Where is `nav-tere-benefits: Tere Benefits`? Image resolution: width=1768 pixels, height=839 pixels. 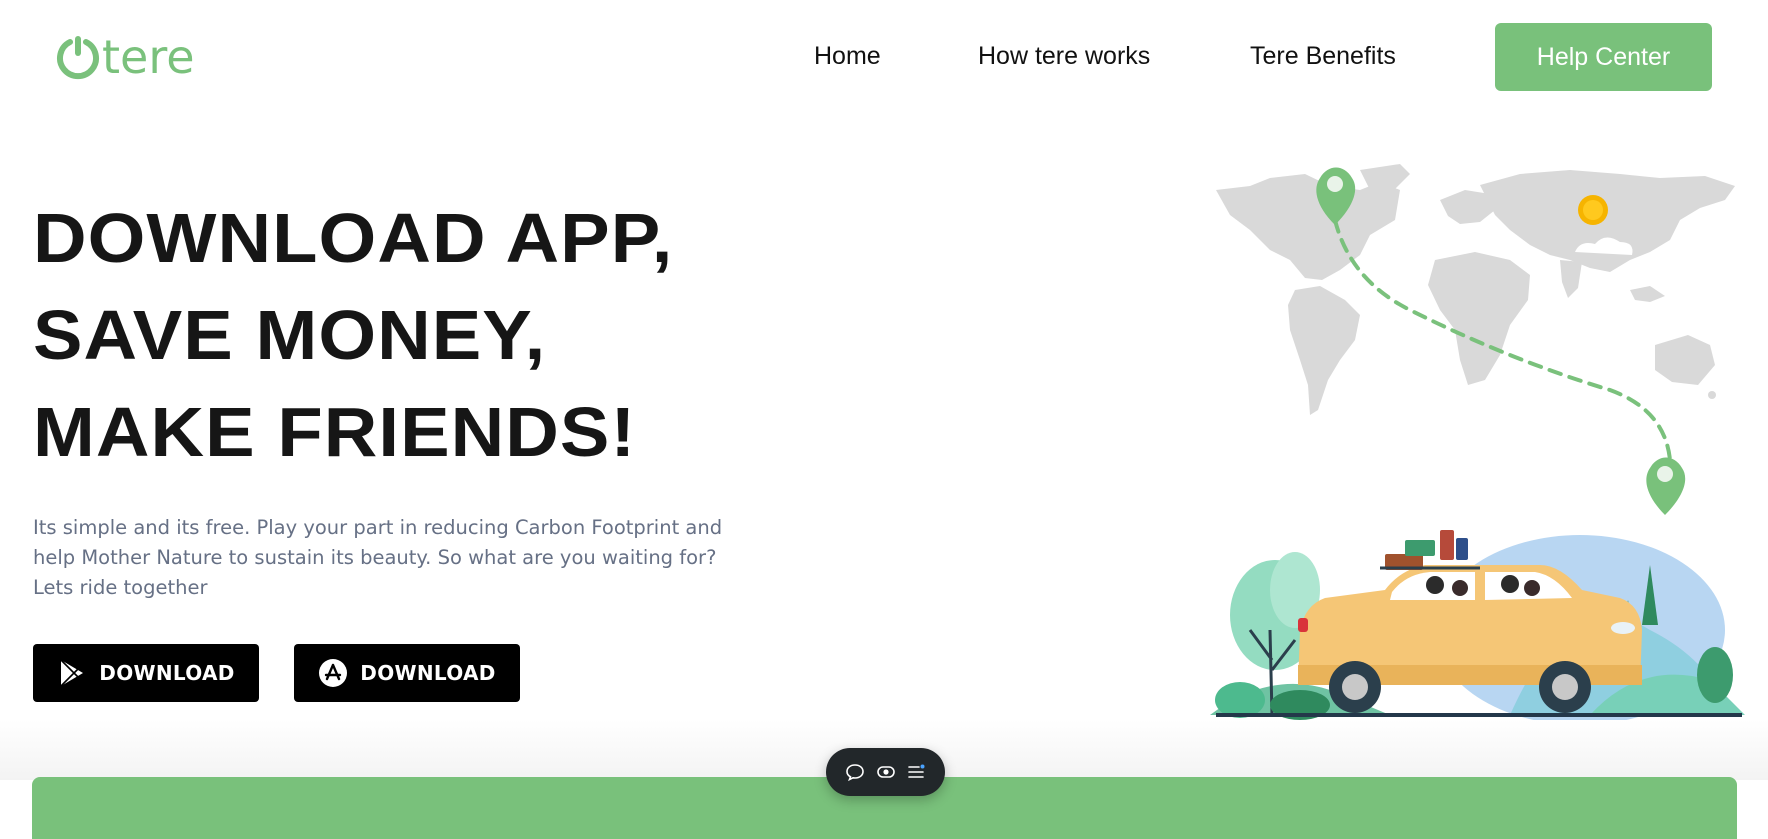
nav-tere-benefits: Tere Benefits is located at coordinates (1323, 56).